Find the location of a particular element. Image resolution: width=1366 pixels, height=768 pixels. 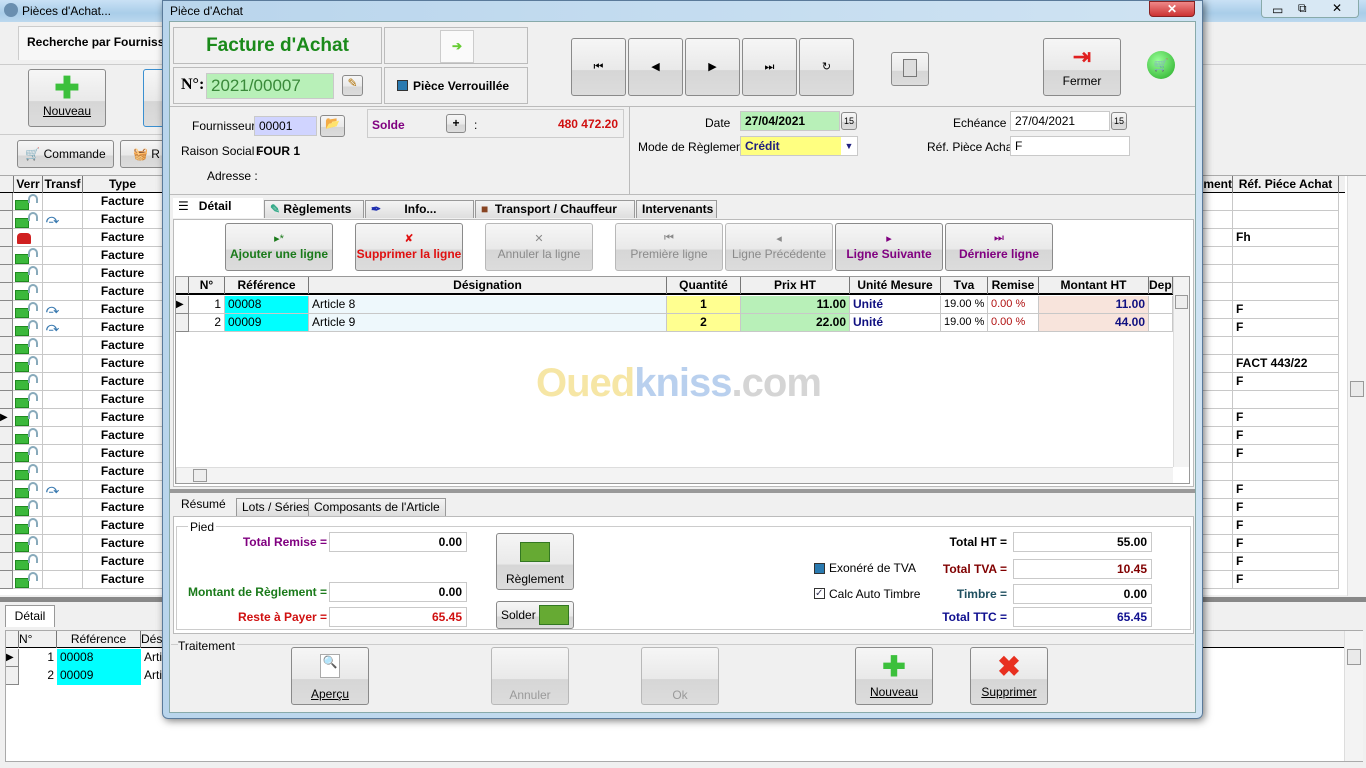

minimize-icon: ▭ is located at coordinates (1277, 10).